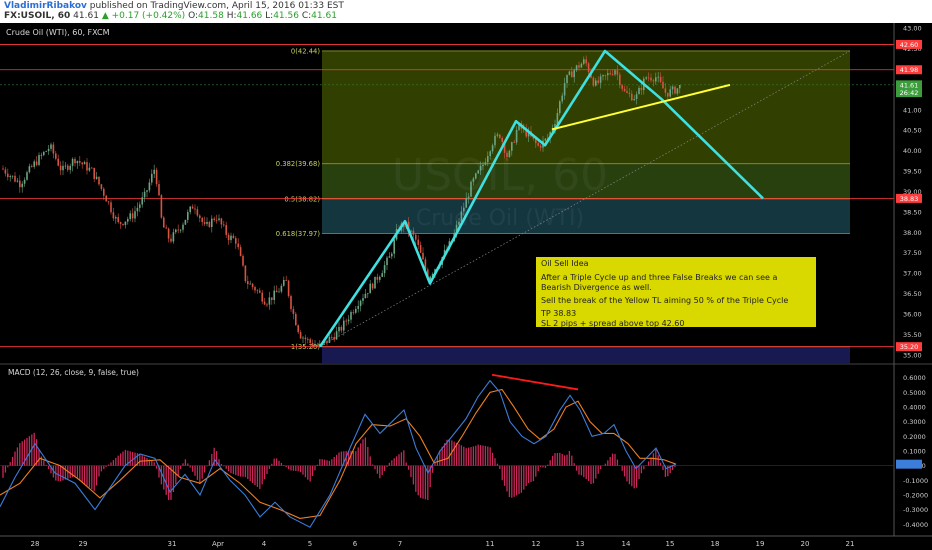 This screenshot has width=932, height=550. What do you see at coordinates (915, 510) in the screenshot?
I see `macd-tick-label: -0.3000` at bounding box center [915, 510].